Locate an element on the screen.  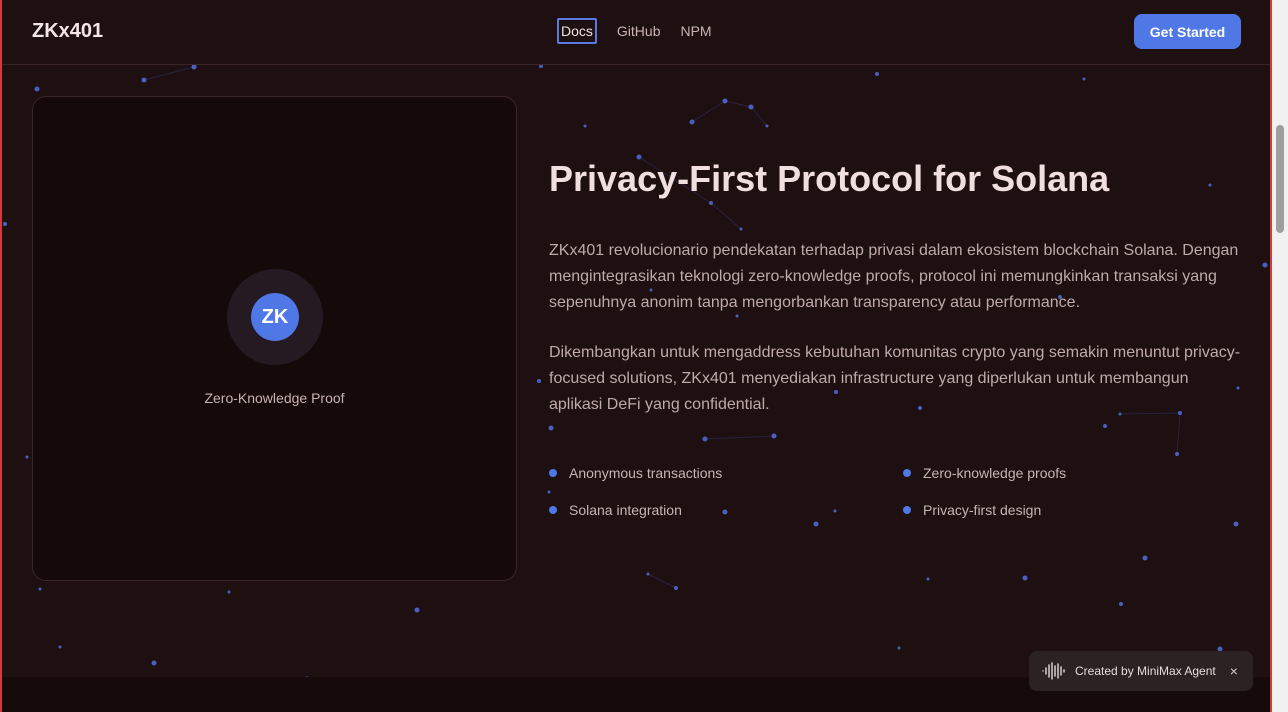
card-caption: Zero-Knowledge Proof is located at coordinates (274, 398).